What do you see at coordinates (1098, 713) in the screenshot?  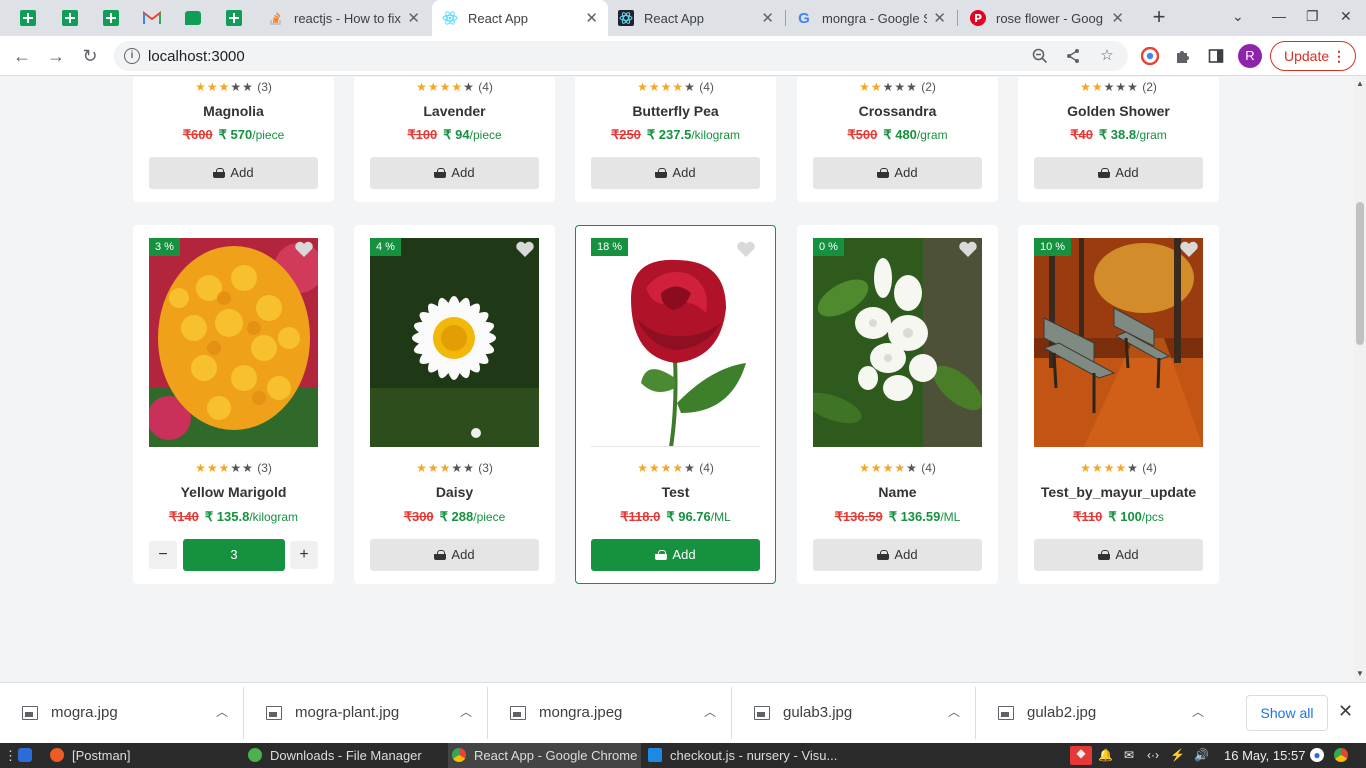 I see `download-item: gulab2.jpg ︿` at bounding box center [1098, 713].